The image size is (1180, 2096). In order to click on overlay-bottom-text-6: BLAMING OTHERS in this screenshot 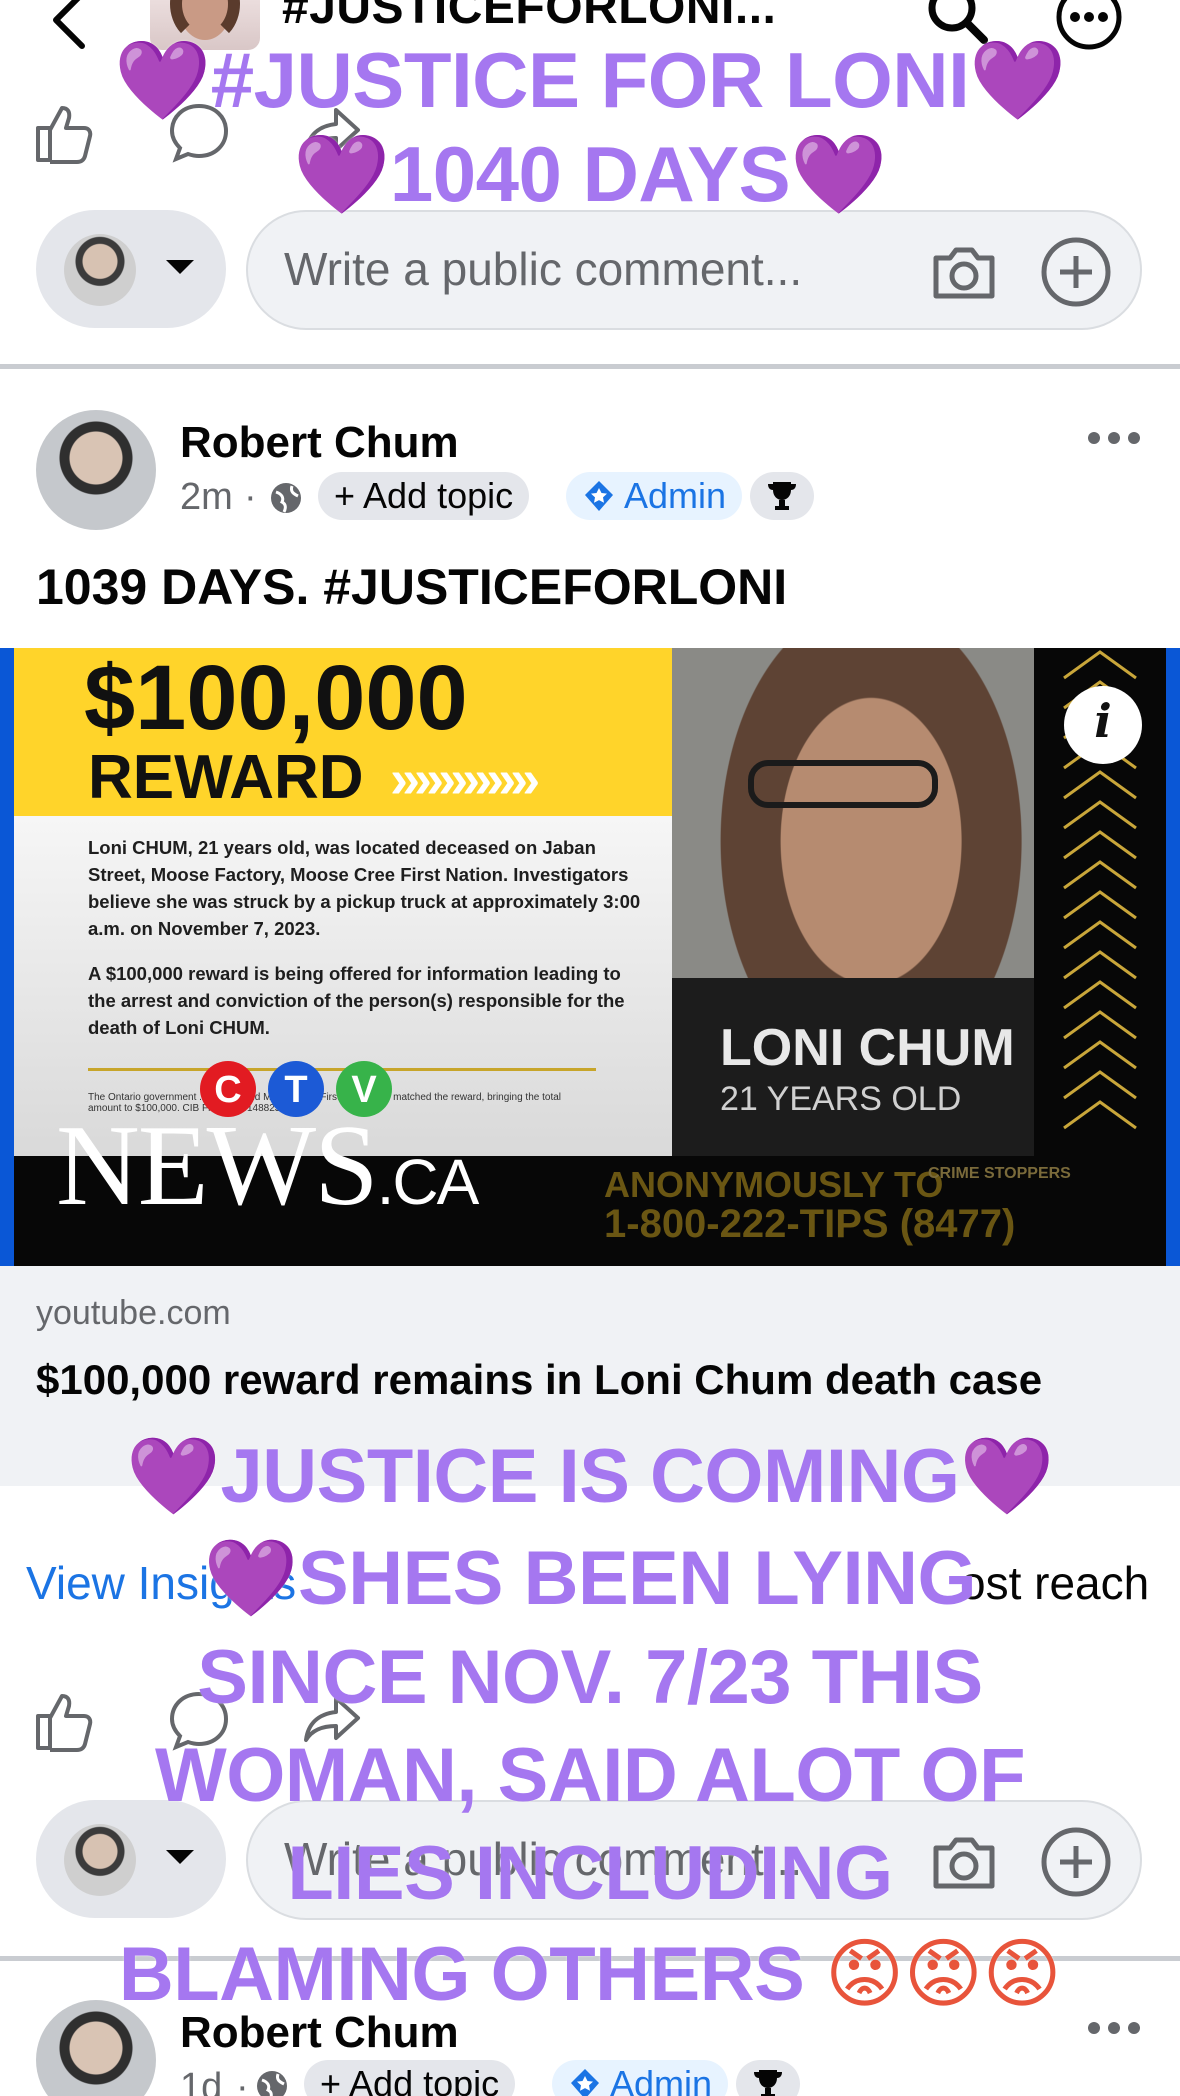, I will do `click(461, 1974)`.